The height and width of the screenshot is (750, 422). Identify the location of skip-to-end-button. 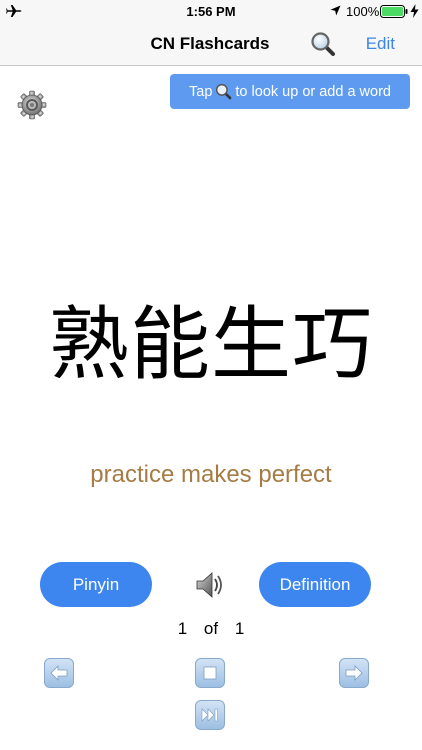
(210, 715).